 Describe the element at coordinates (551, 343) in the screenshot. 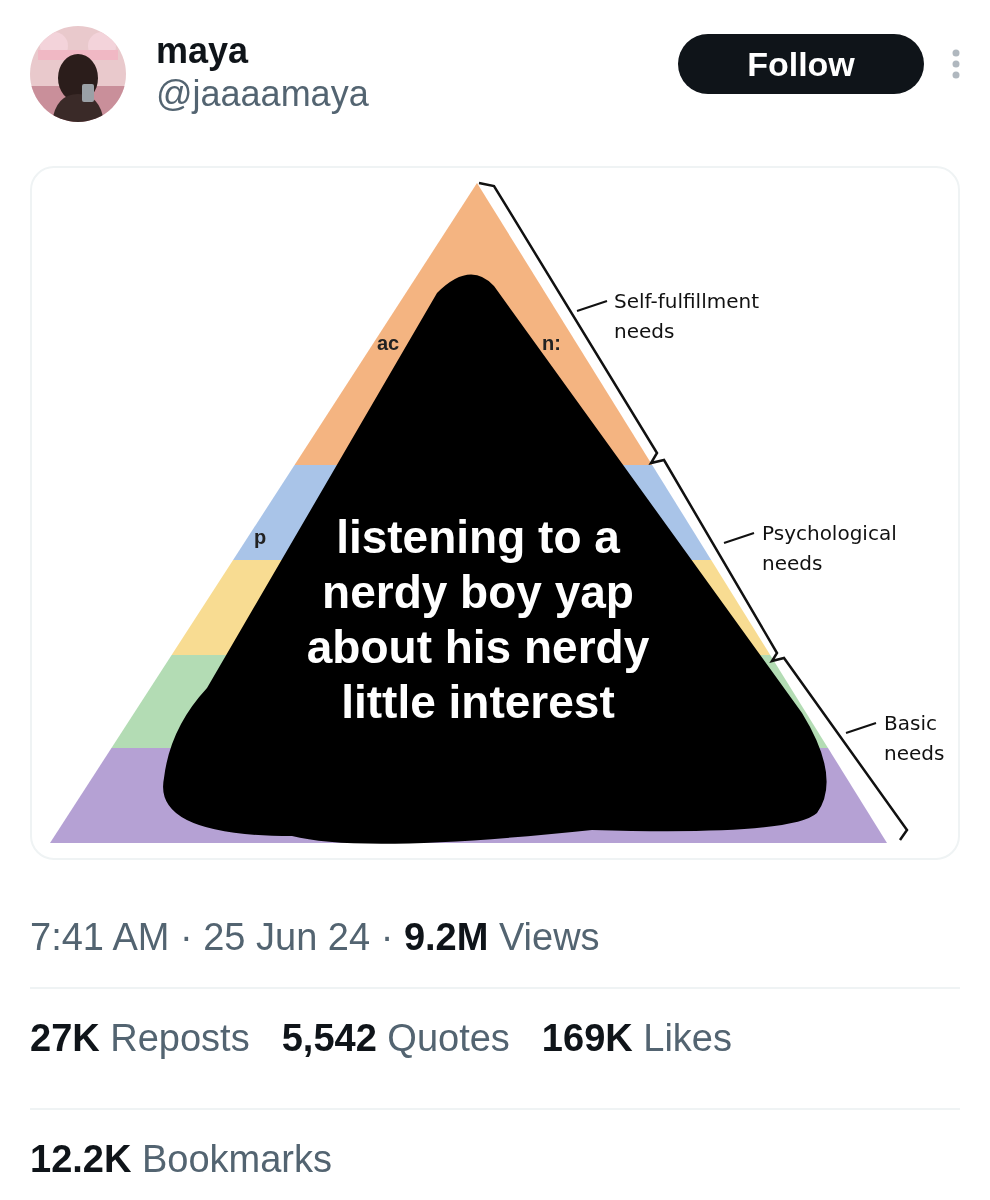

I see `diagram-label: n:` at that location.